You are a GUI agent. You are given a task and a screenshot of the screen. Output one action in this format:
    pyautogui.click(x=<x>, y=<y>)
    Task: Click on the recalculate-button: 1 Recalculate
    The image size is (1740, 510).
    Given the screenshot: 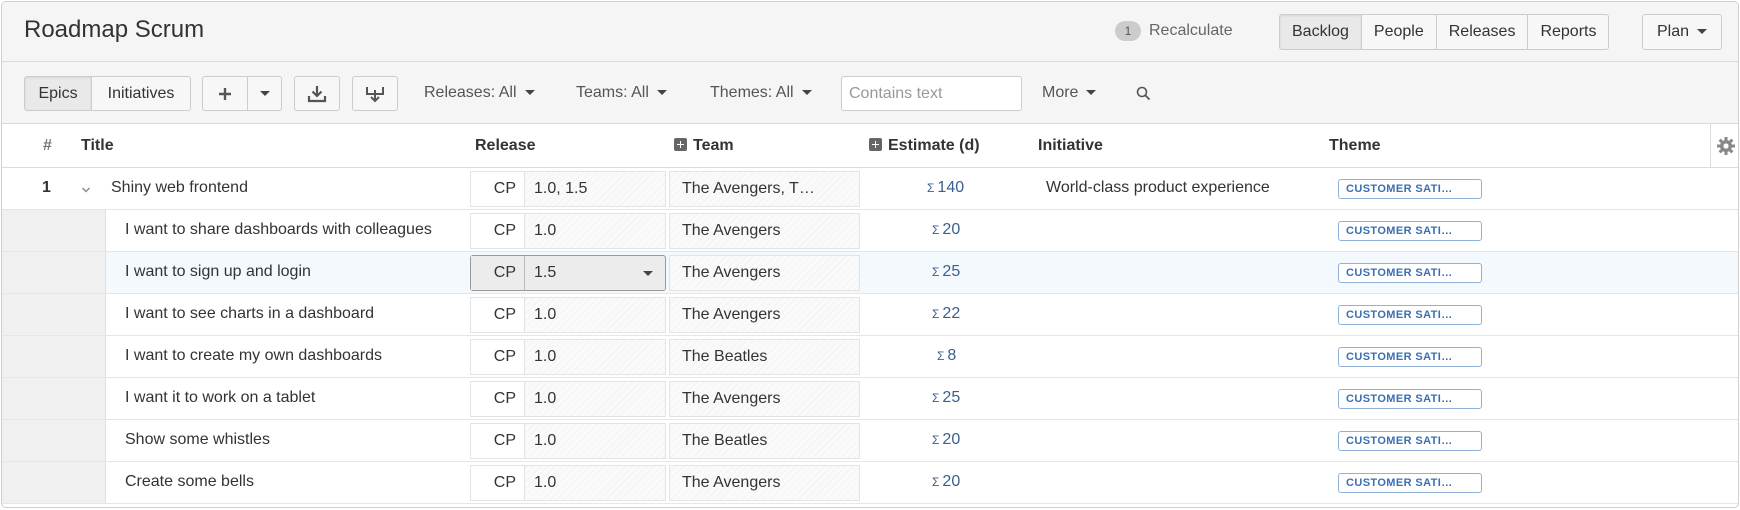 What is the action you would take?
    pyautogui.click(x=1174, y=31)
    